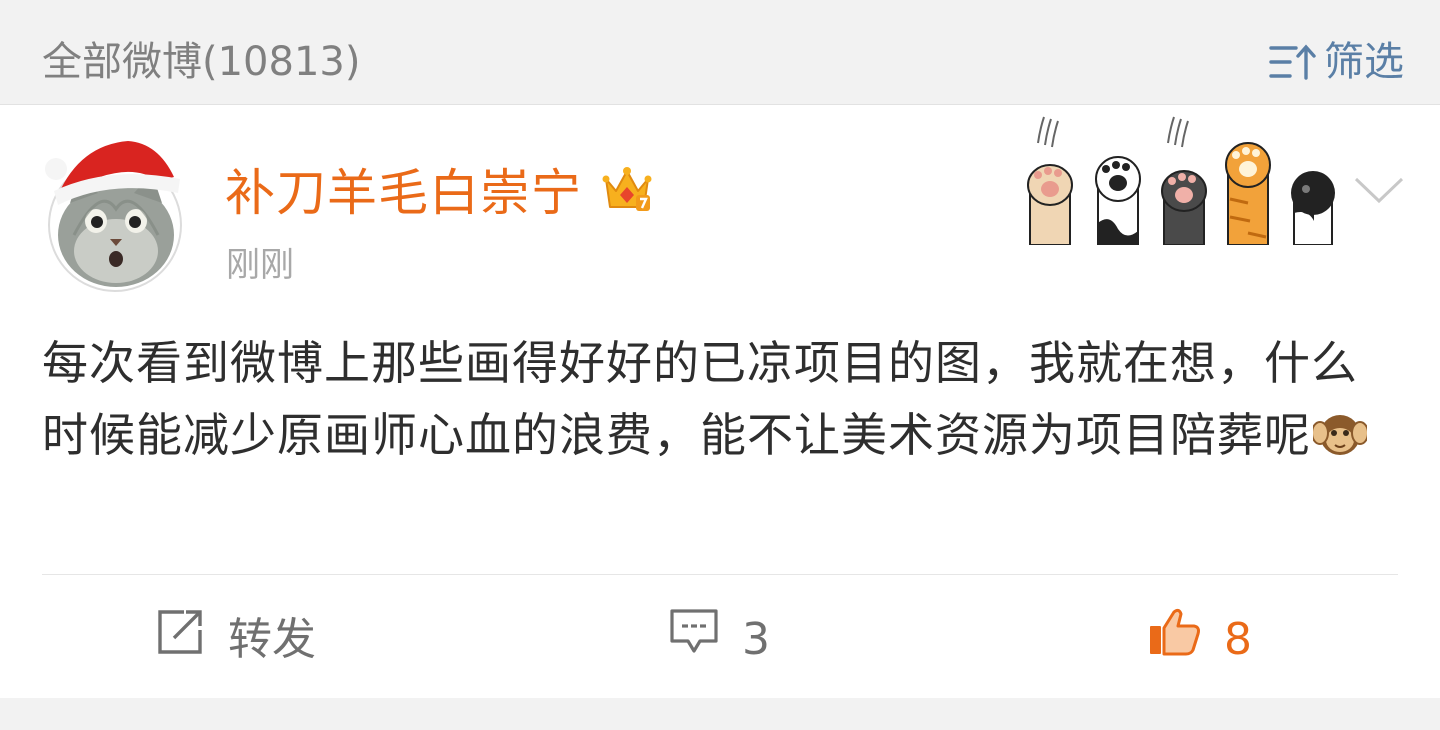 The image size is (1440, 730). What do you see at coordinates (1340, 441) in the screenshot?
I see `monkey-covering-ears-emoji` at bounding box center [1340, 441].